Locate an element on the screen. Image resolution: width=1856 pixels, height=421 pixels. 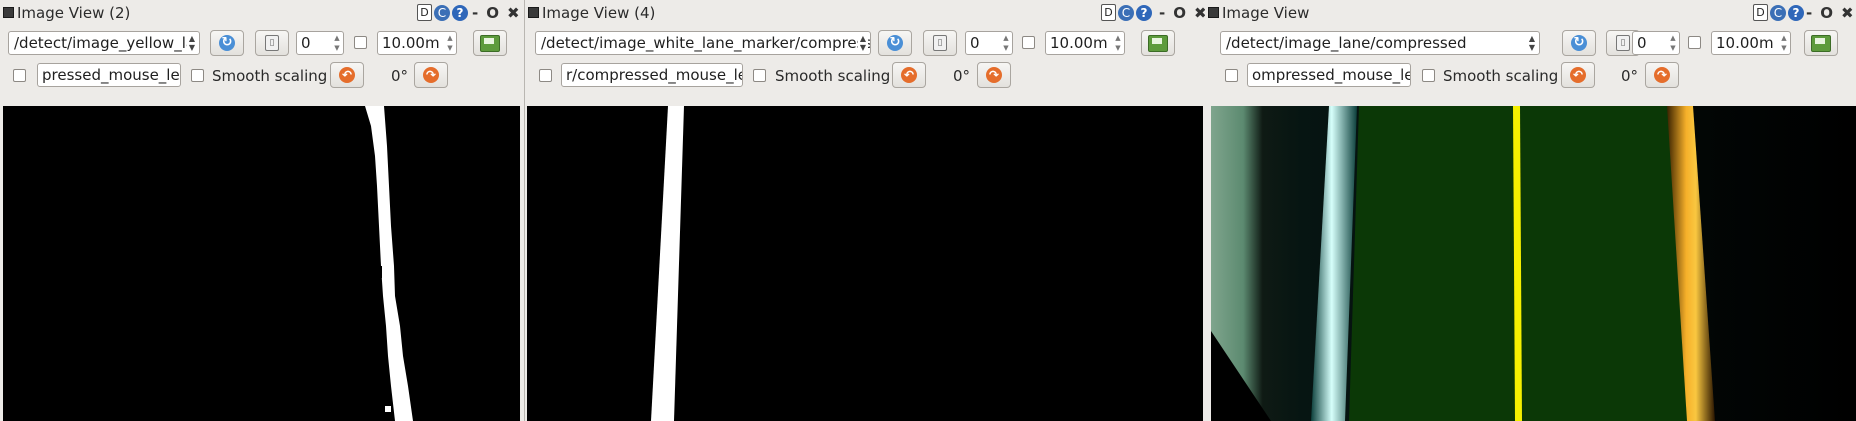
panel-titlebar: Image View (4) D C ? - O ✖ is located at coordinates (865, 13).